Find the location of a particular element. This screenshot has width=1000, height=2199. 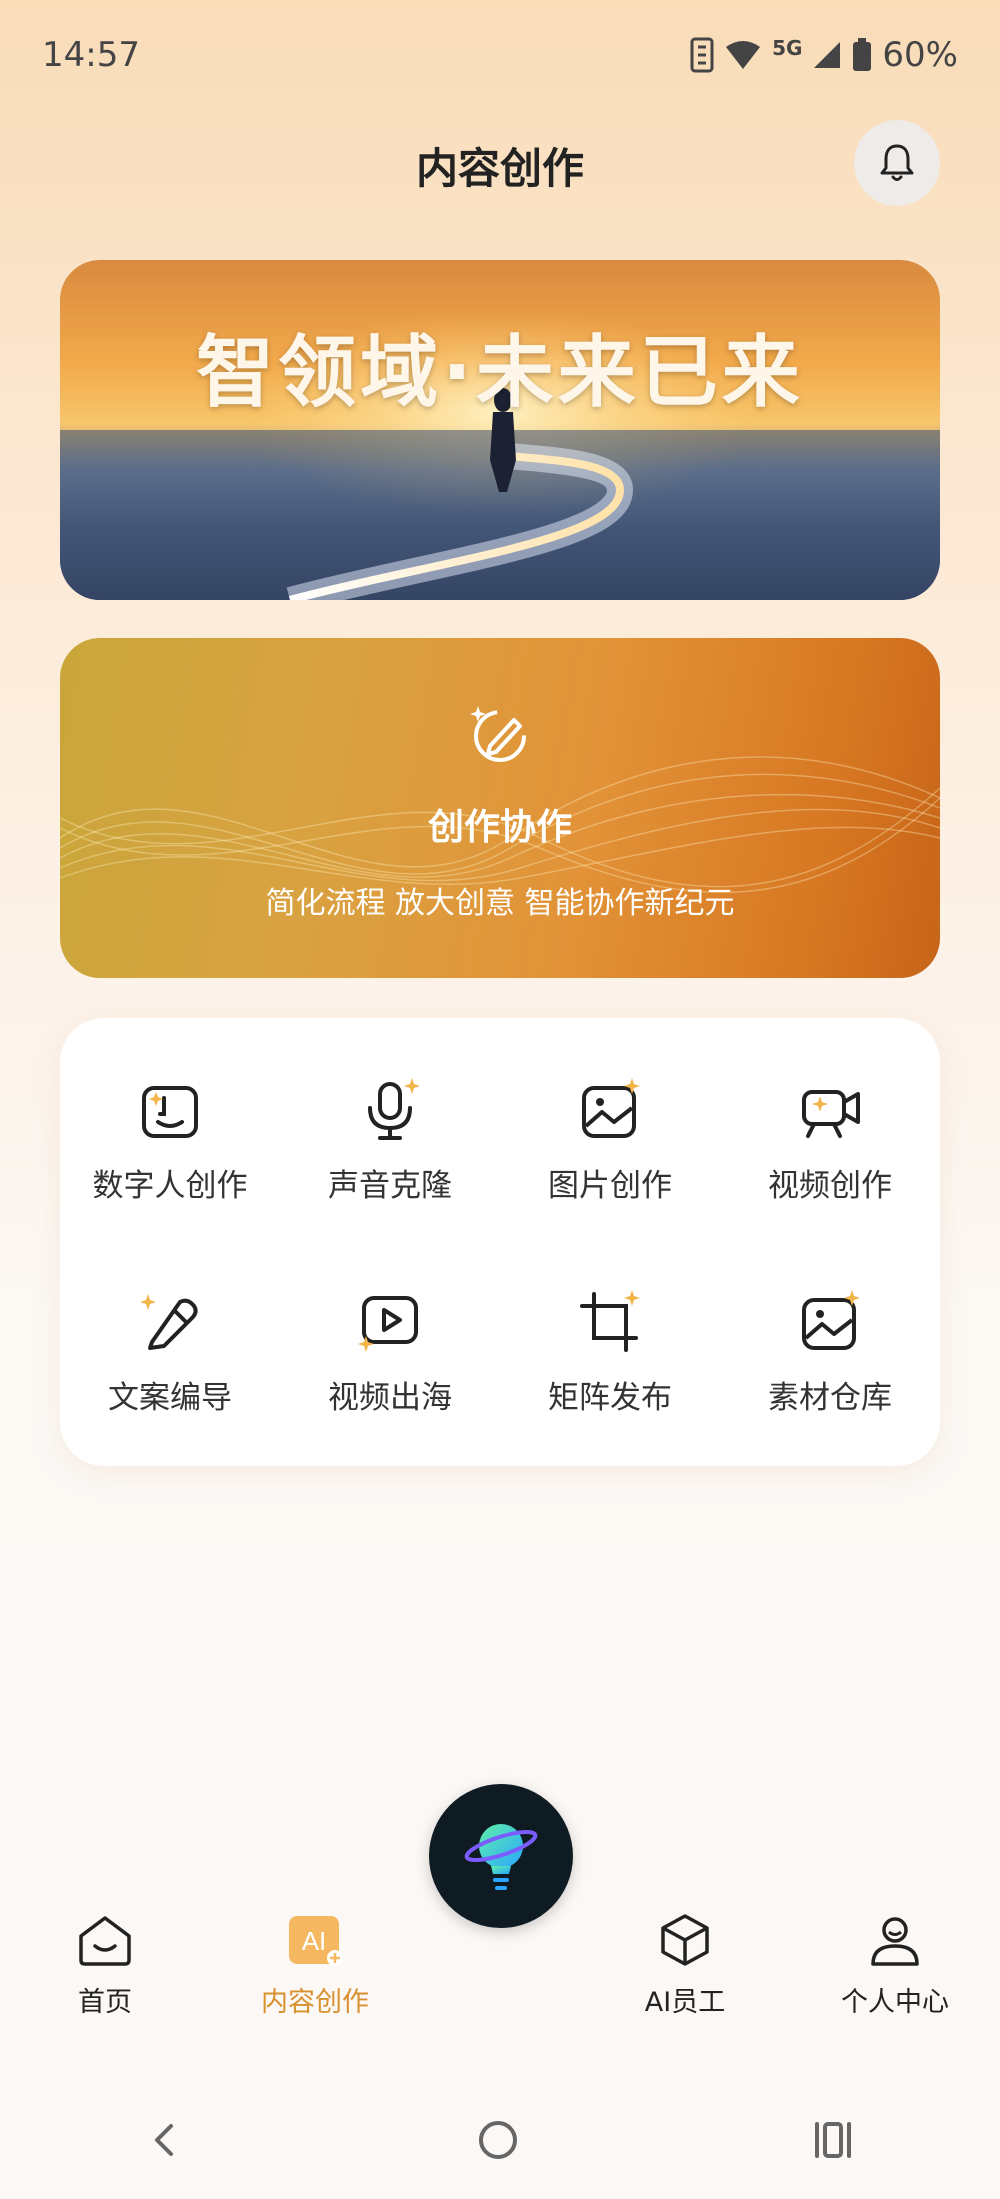

tab-content-create: AI 内容创作 is located at coordinates (315, 1964).